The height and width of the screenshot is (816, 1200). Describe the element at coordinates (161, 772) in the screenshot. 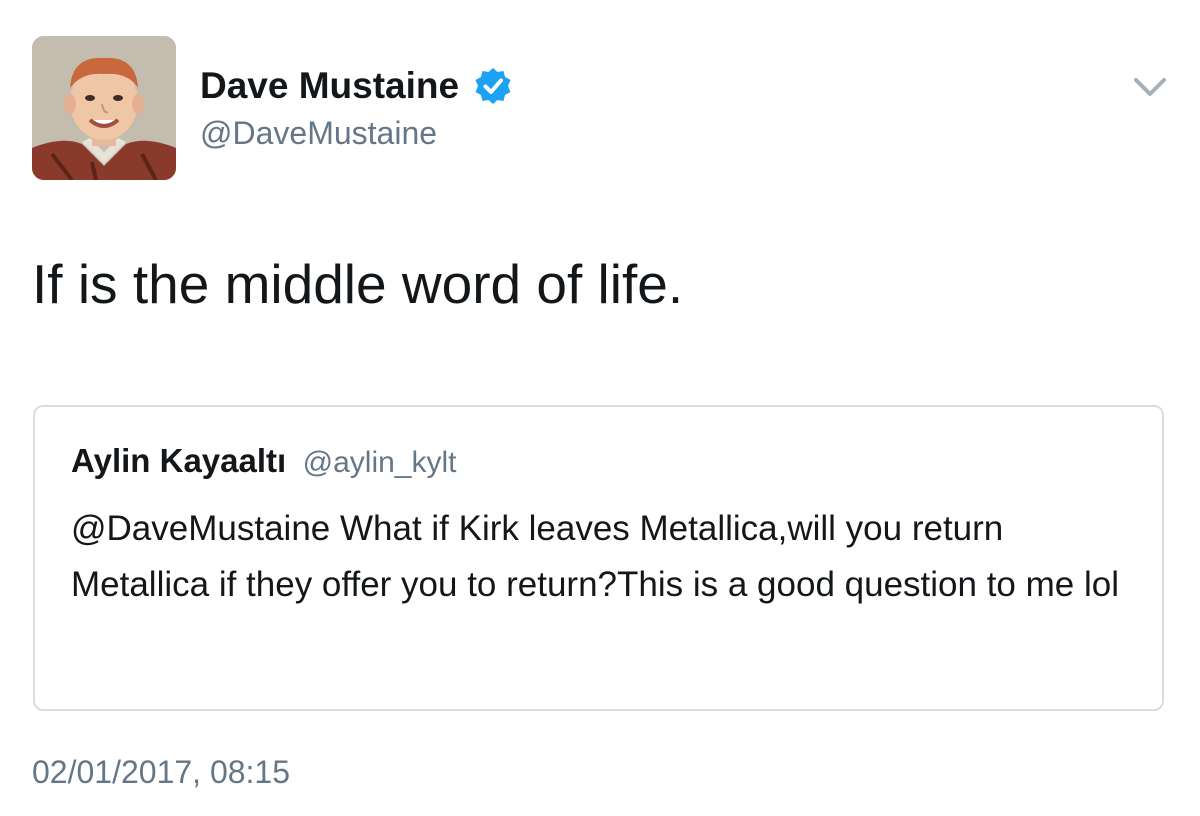

I see `tweet-timestamp: 02/01/2017, 08:15` at that location.